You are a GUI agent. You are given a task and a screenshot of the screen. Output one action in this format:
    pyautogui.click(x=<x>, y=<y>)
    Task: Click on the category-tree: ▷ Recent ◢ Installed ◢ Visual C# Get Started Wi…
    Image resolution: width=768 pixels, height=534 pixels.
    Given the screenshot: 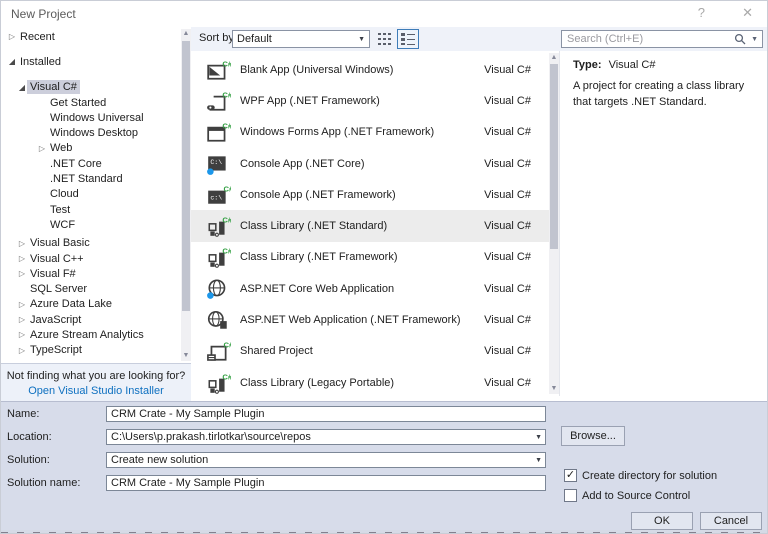 What is the action you would take?
    pyautogui.click(x=91, y=195)
    